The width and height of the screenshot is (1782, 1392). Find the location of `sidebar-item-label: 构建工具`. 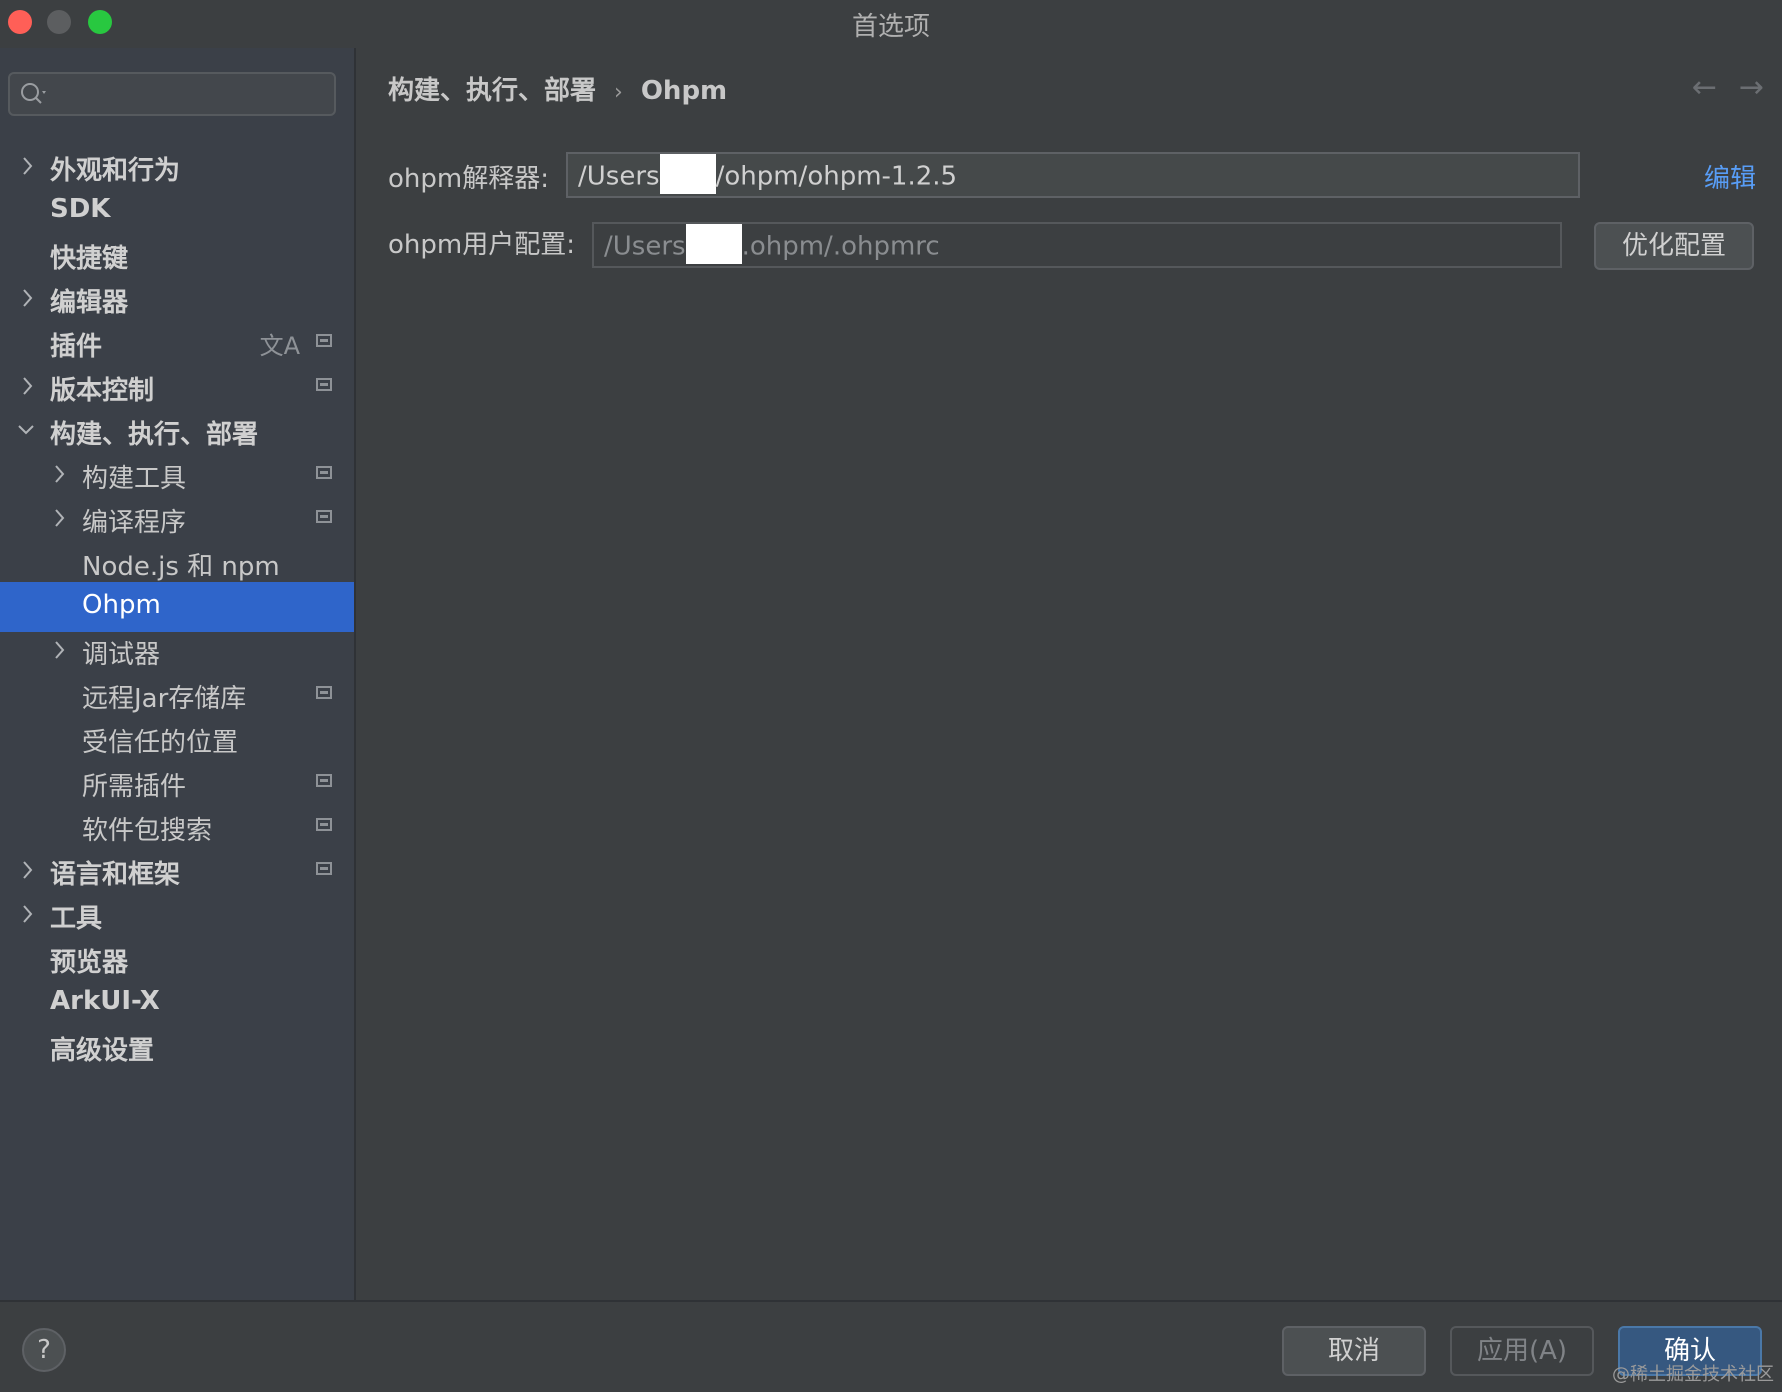

sidebar-item-label: 构建工具 is located at coordinates (134, 479).